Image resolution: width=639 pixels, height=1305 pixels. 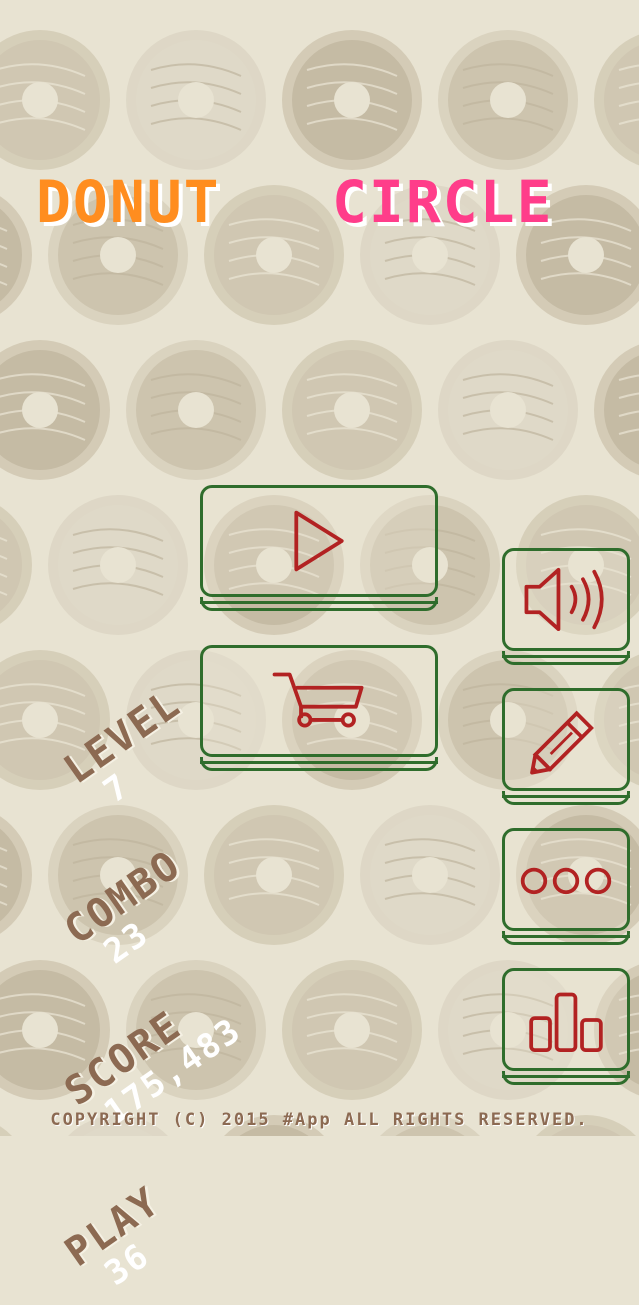 I want to click on play-button, so click(x=319, y=548).